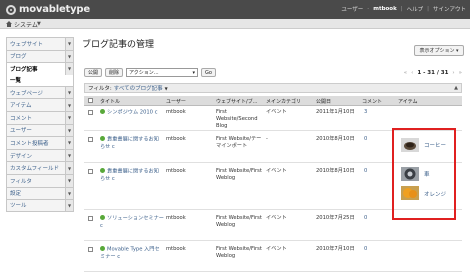 The width and height of the screenshot is (470, 275). I want to click on sidebar-item-pages: ウェブページ ▼, so click(40, 92).